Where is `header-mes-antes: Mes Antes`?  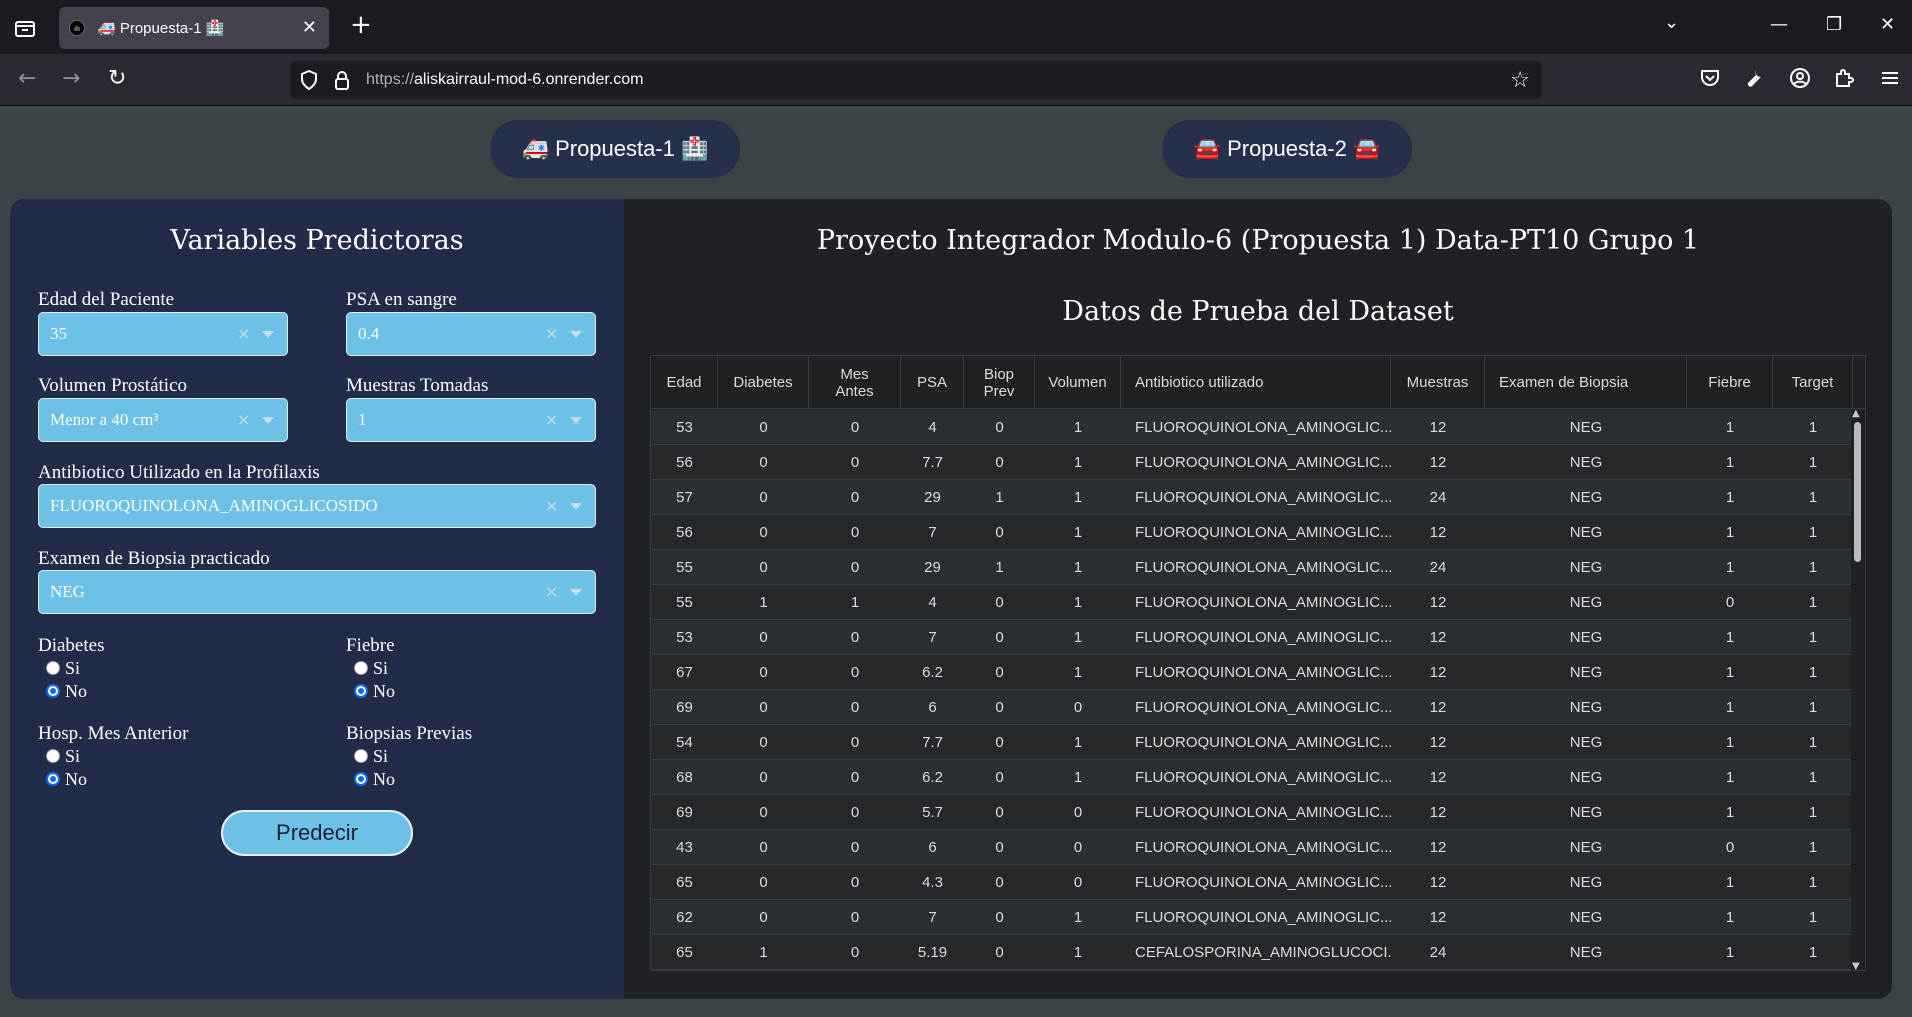
header-mes-antes: Mes Antes is located at coordinates (855, 382).